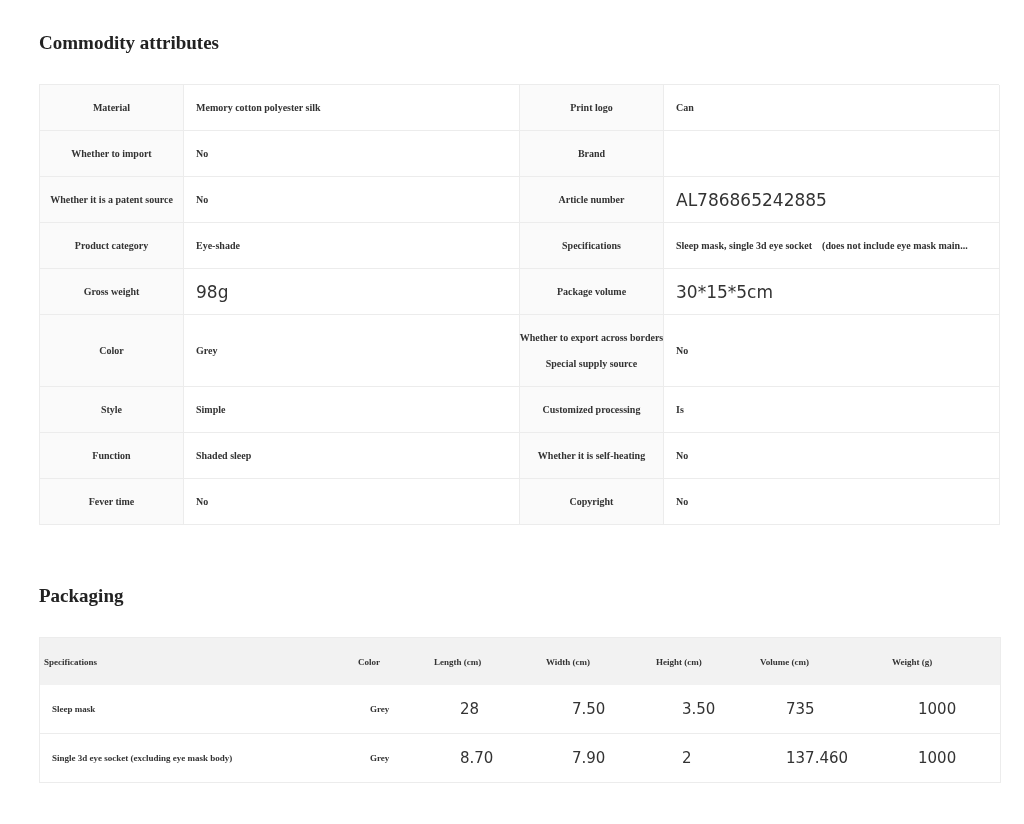 This screenshot has height=824, width=1024. Describe the element at coordinates (591, 501) in the screenshot. I see `attribute-label: Copyright` at that location.